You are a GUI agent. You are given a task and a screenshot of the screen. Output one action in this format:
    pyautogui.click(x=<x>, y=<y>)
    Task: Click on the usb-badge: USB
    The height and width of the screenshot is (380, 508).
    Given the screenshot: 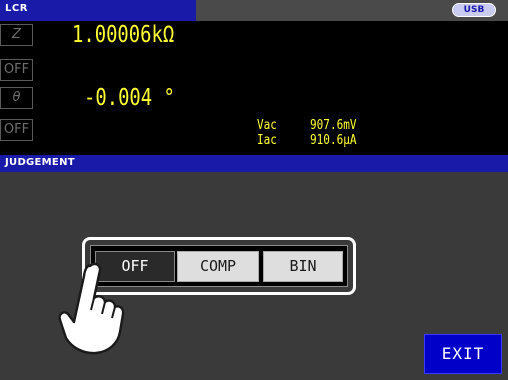 What is the action you would take?
    pyautogui.click(x=474, y=10)
    